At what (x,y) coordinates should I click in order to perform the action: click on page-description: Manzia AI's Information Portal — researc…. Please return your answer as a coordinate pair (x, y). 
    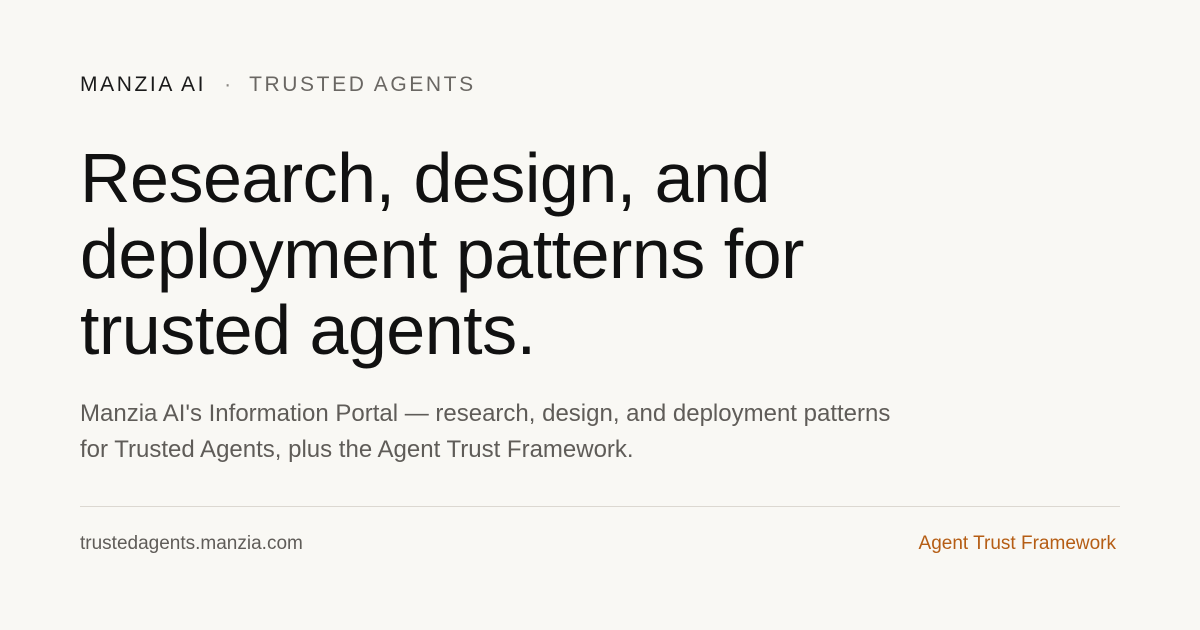
    Looking at the image, I should click on (485, 431).